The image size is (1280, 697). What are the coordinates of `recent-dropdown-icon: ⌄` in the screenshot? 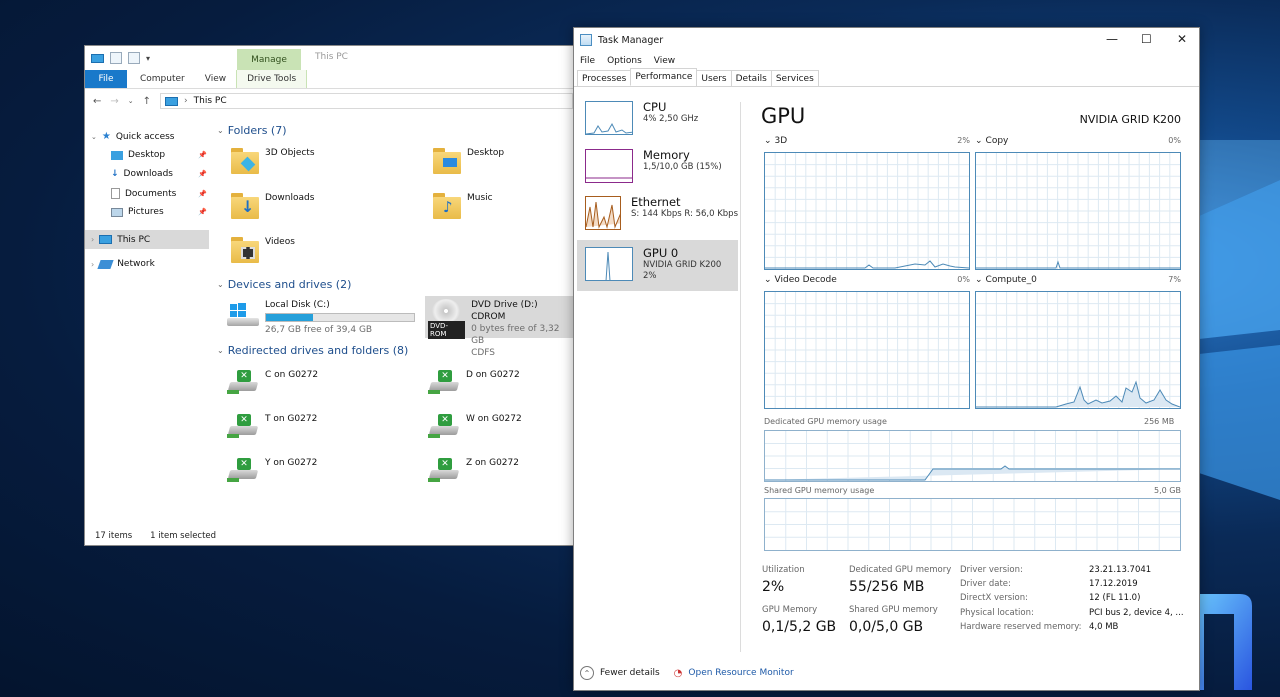 It's located at (131, 101).